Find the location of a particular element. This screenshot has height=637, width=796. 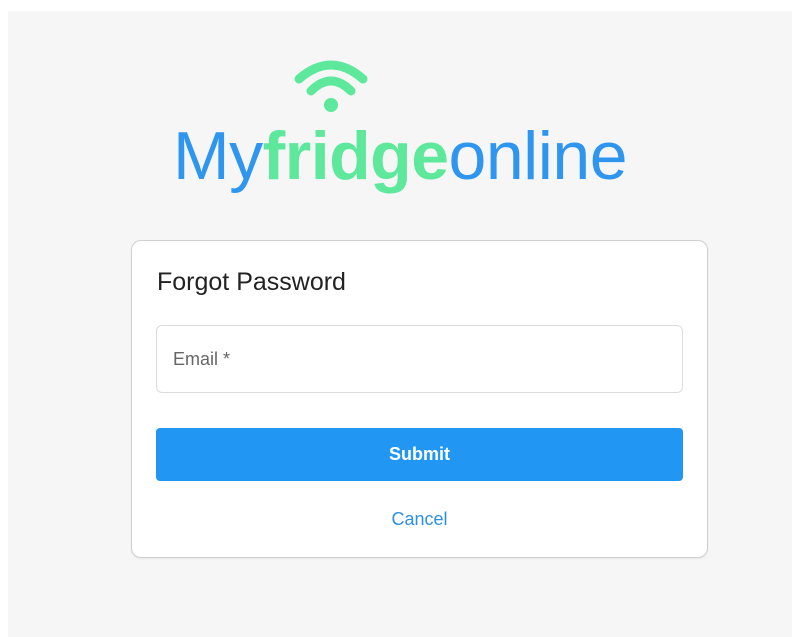

brand-name-my: My is located at coordinates (217, 156).